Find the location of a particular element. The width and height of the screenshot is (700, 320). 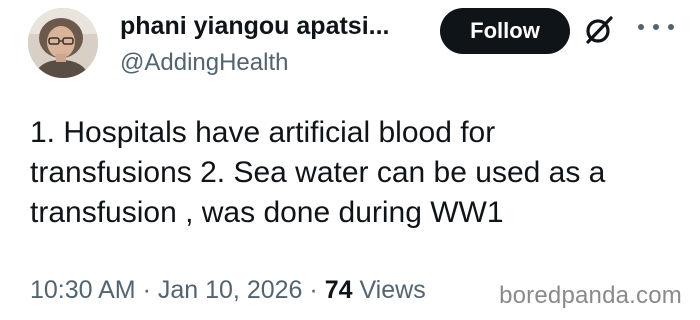

more-dots-icon is located at coordinates (656, 27).